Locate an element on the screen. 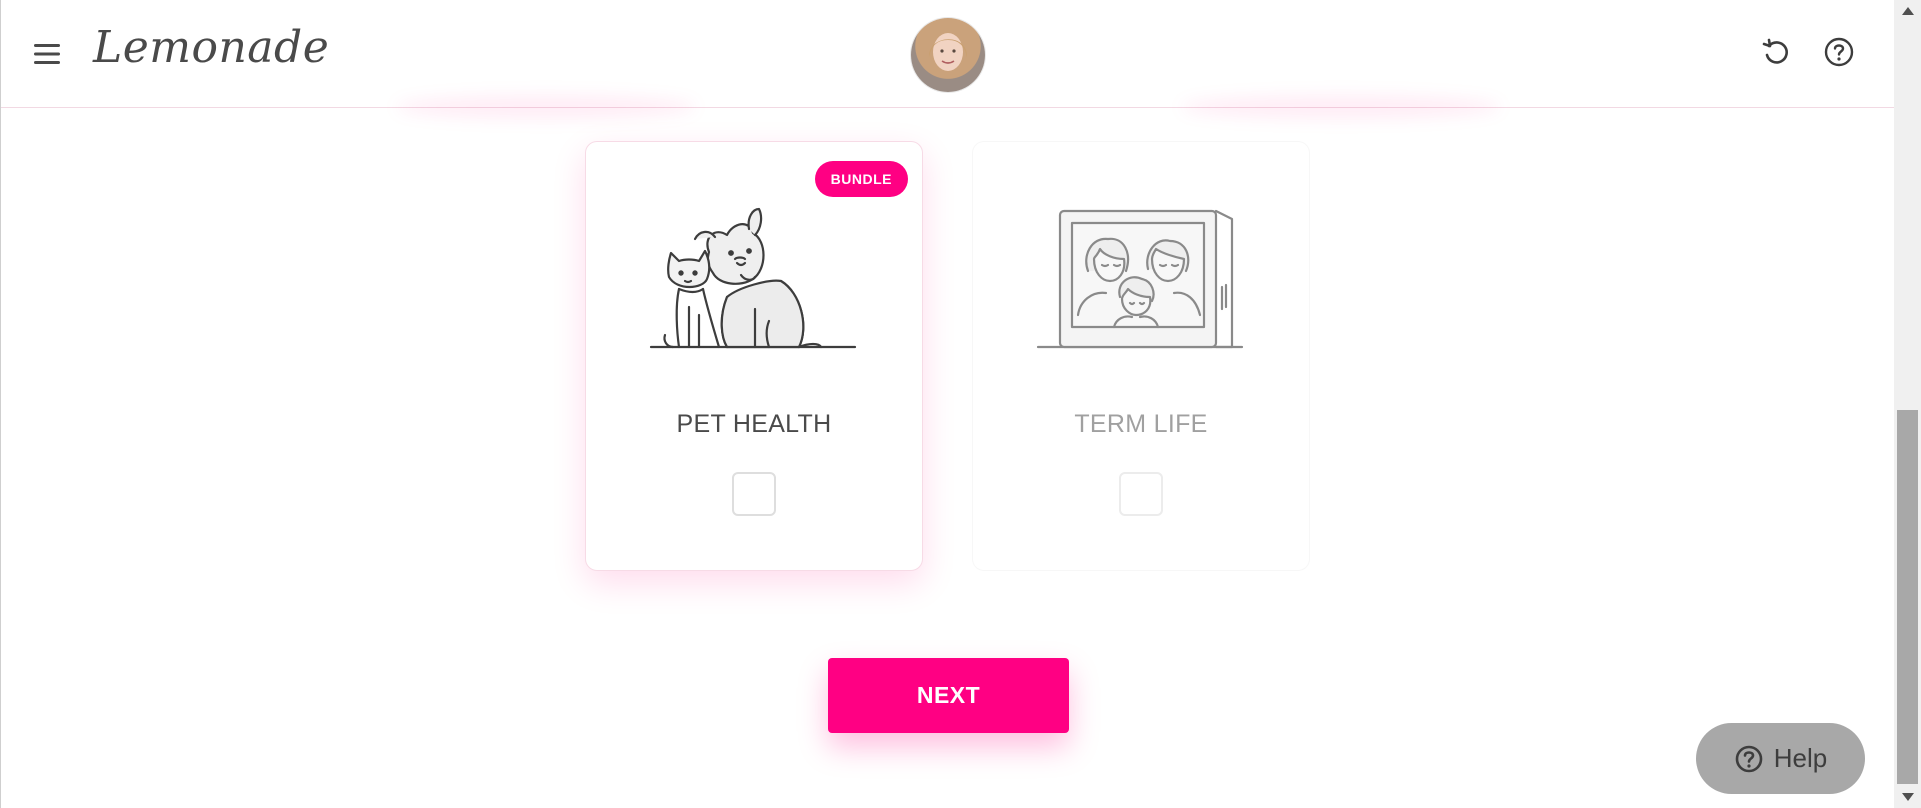 Image resolution: width=1921 pixels, height=808 pixels. help-label: Help is located at coordinates (1800, 758).